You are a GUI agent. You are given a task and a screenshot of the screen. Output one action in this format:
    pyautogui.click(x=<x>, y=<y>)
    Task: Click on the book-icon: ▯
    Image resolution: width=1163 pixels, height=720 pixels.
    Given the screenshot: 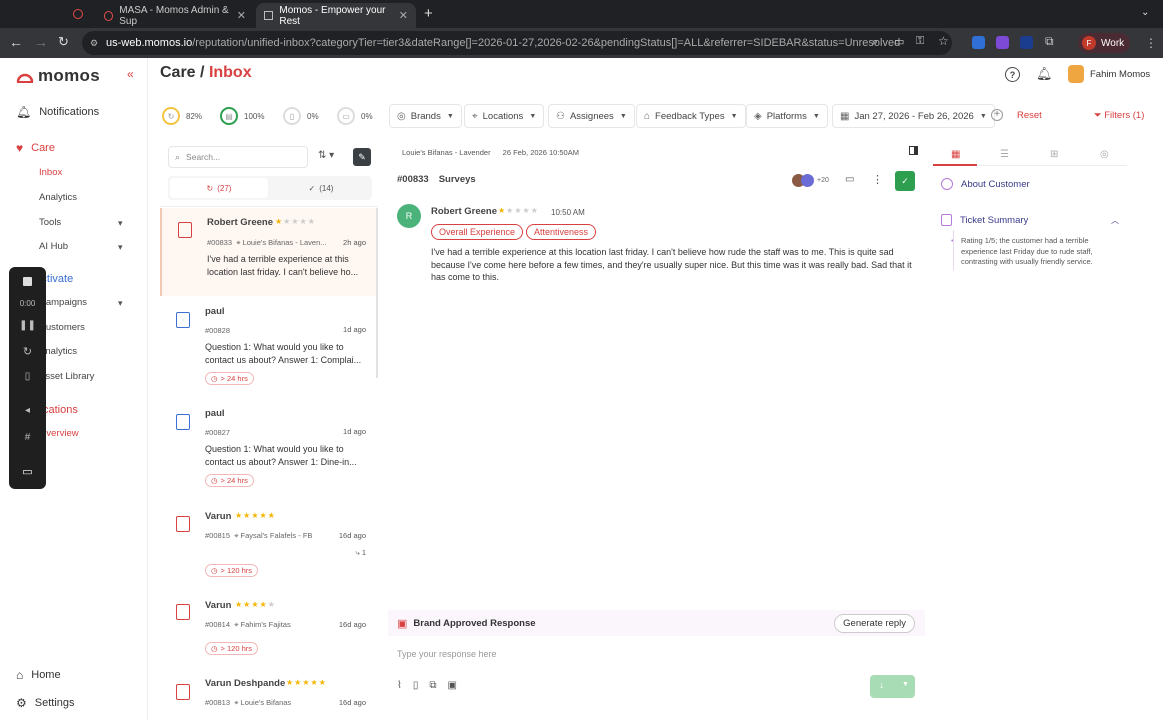 What is the action you would take?
    pyautogui.click(x=416, y=685)
    